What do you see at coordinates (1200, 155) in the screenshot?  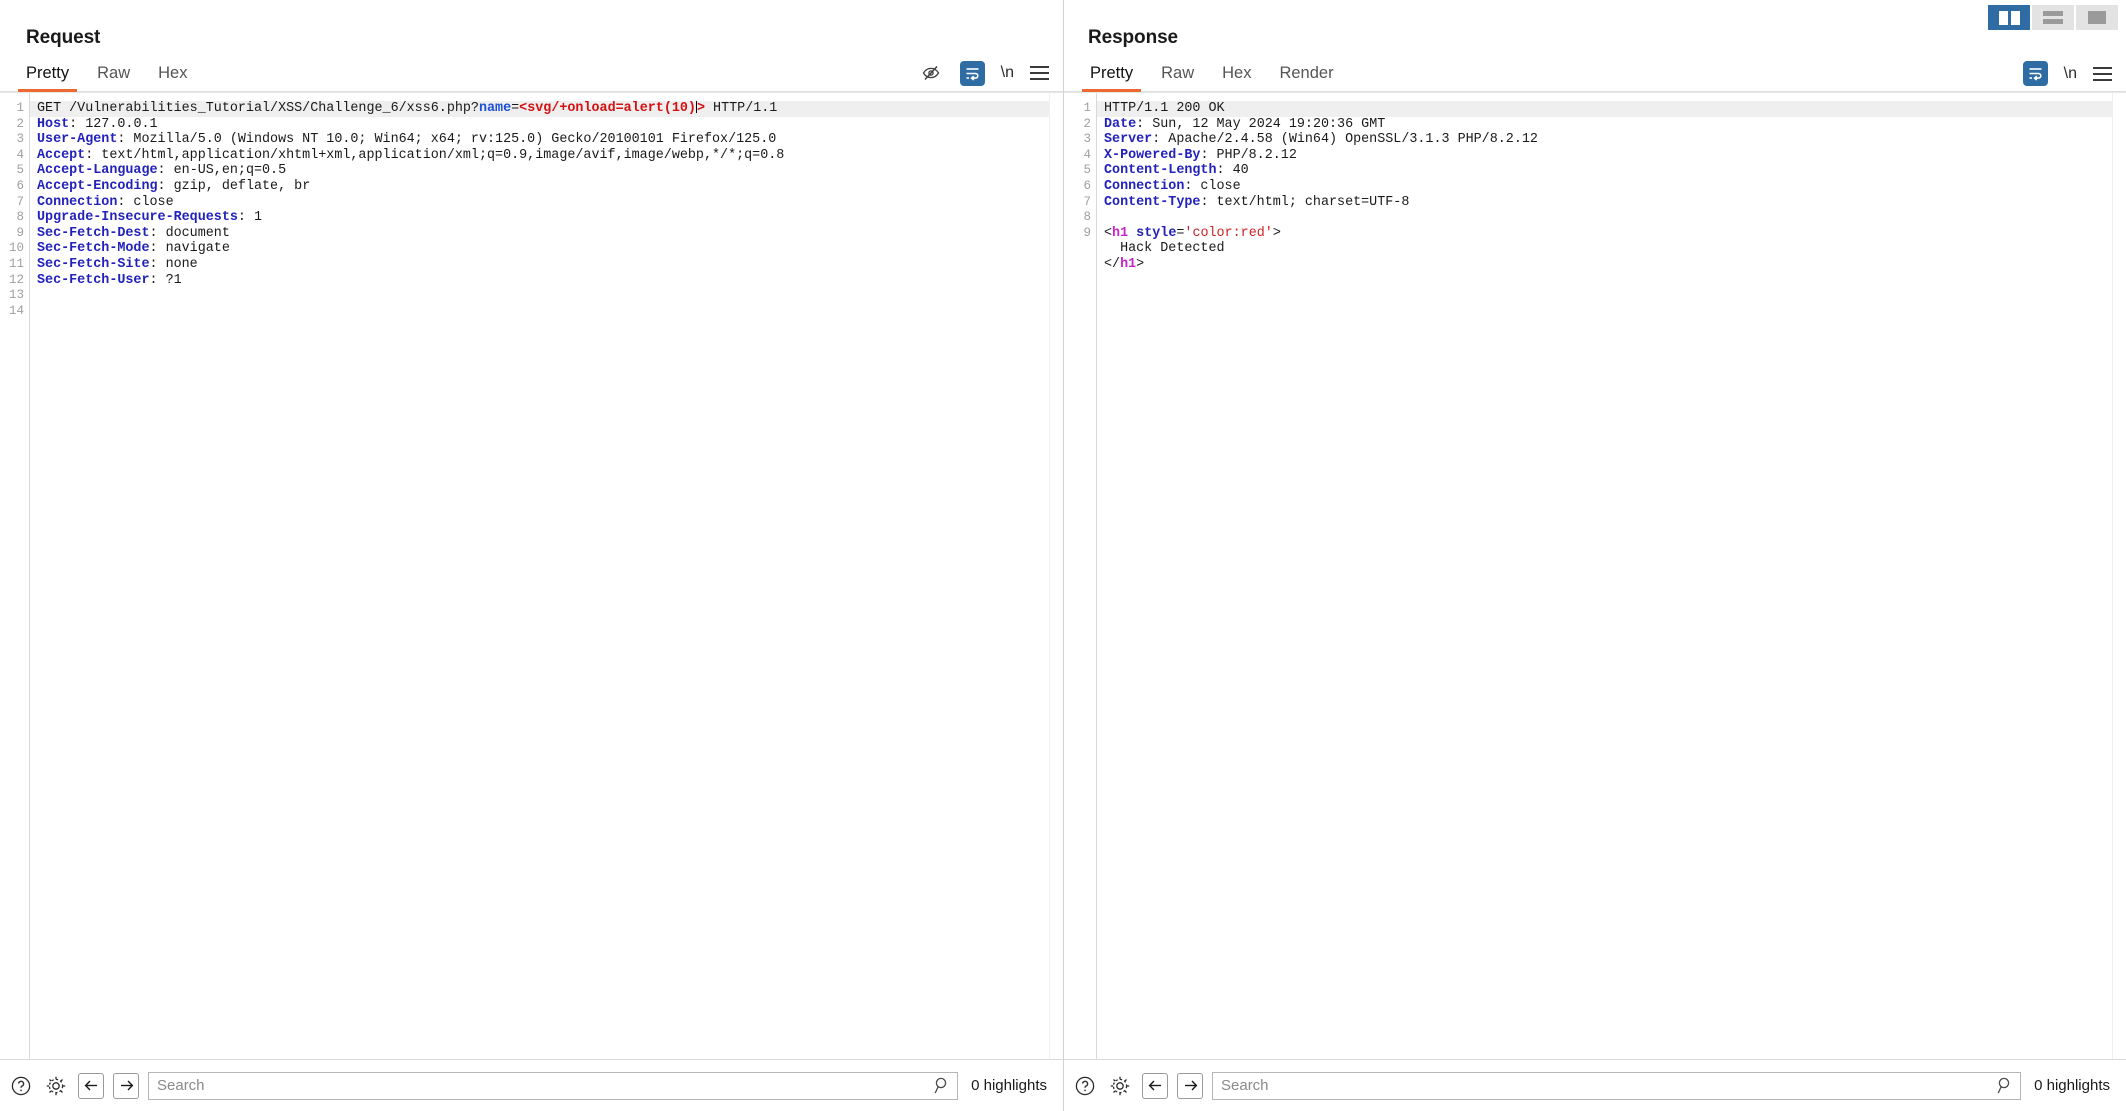 I see `code-line: X-Powered-By: PHP/8.2.12` at bounding box center [1200, 155].